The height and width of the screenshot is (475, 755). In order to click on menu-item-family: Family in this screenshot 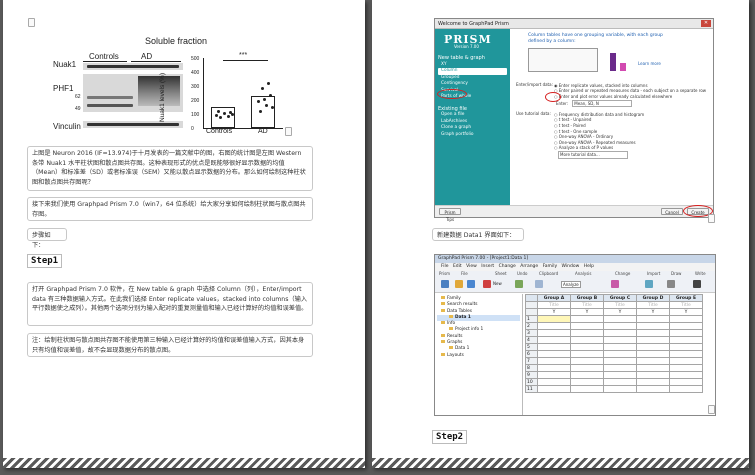, I will do `click(552, 266)`.